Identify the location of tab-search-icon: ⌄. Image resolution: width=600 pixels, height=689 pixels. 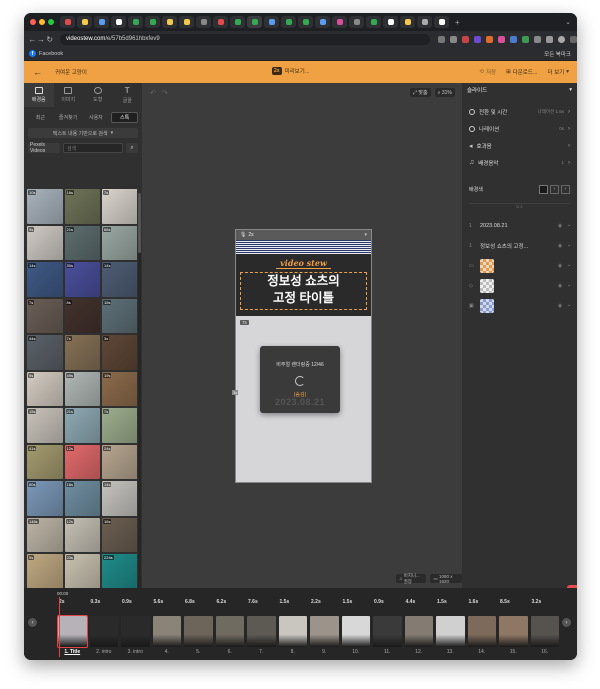
(568, 22).